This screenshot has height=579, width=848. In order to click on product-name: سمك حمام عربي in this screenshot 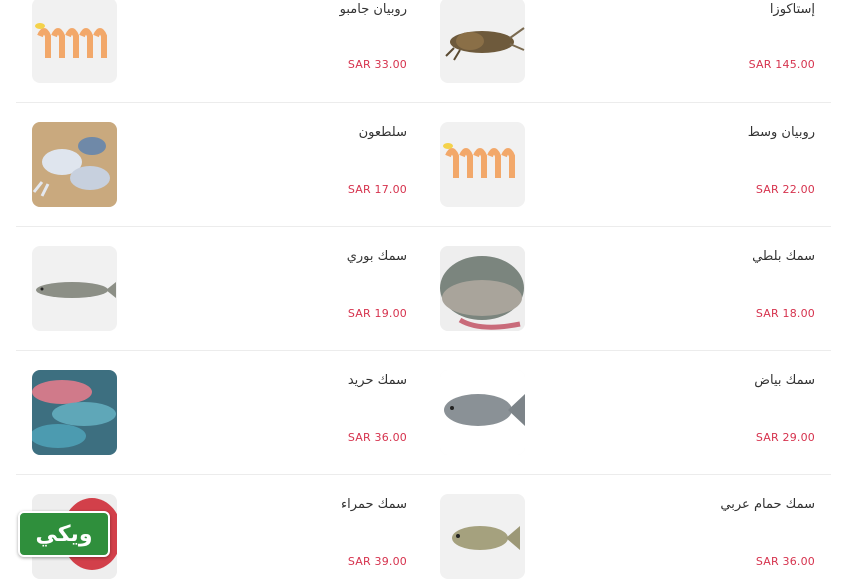, I will do `click(767, 504)`.